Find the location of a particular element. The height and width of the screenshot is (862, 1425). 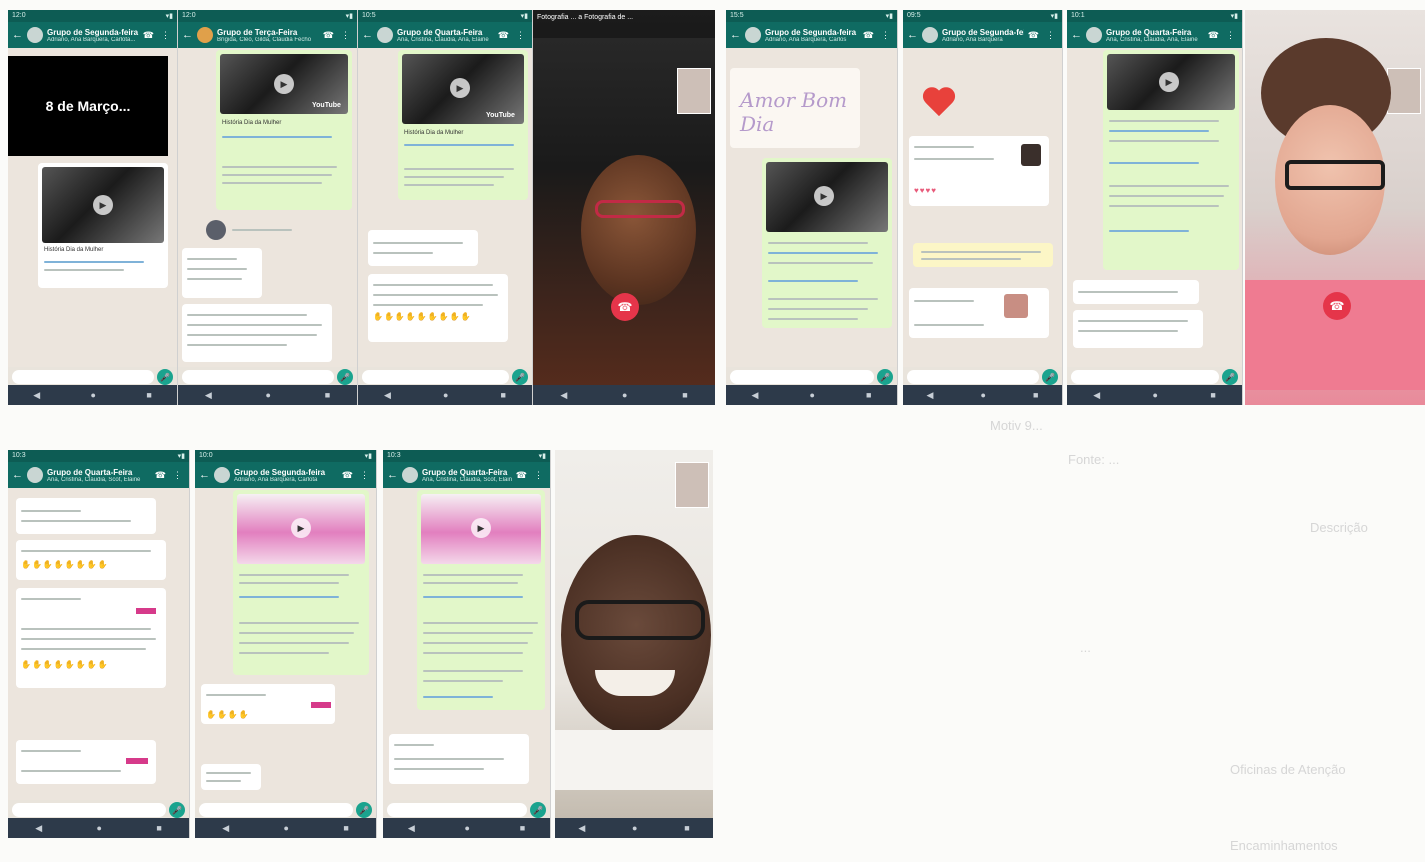

text-message: ✋✋✋✋✋✋✋✋ is located at coordinates (91, 638).